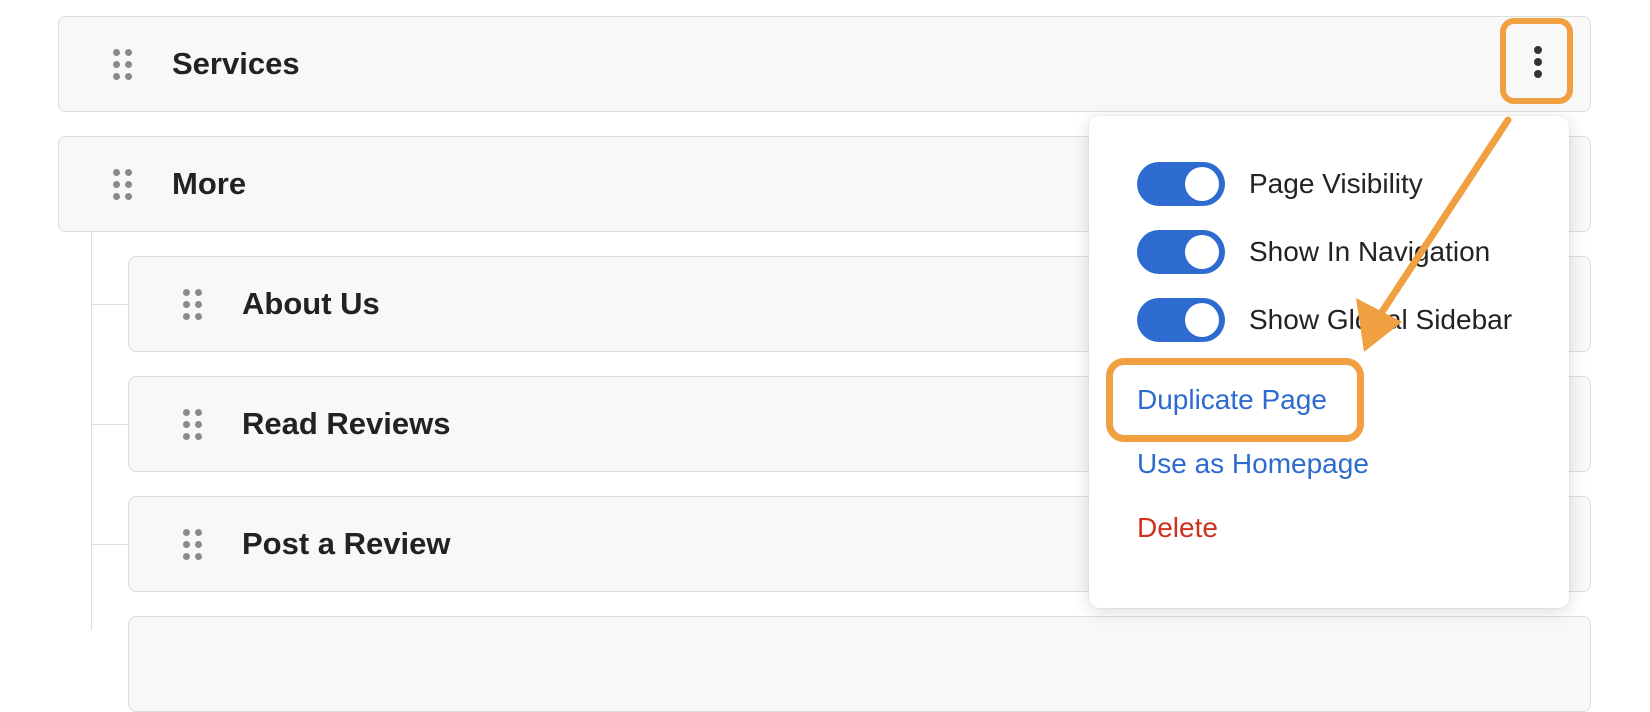  What do you see at coordinates (1336, 183) in the screenshot?
I see `page-visibility-label: Page Visibility` at bounding box center [1336, 183].